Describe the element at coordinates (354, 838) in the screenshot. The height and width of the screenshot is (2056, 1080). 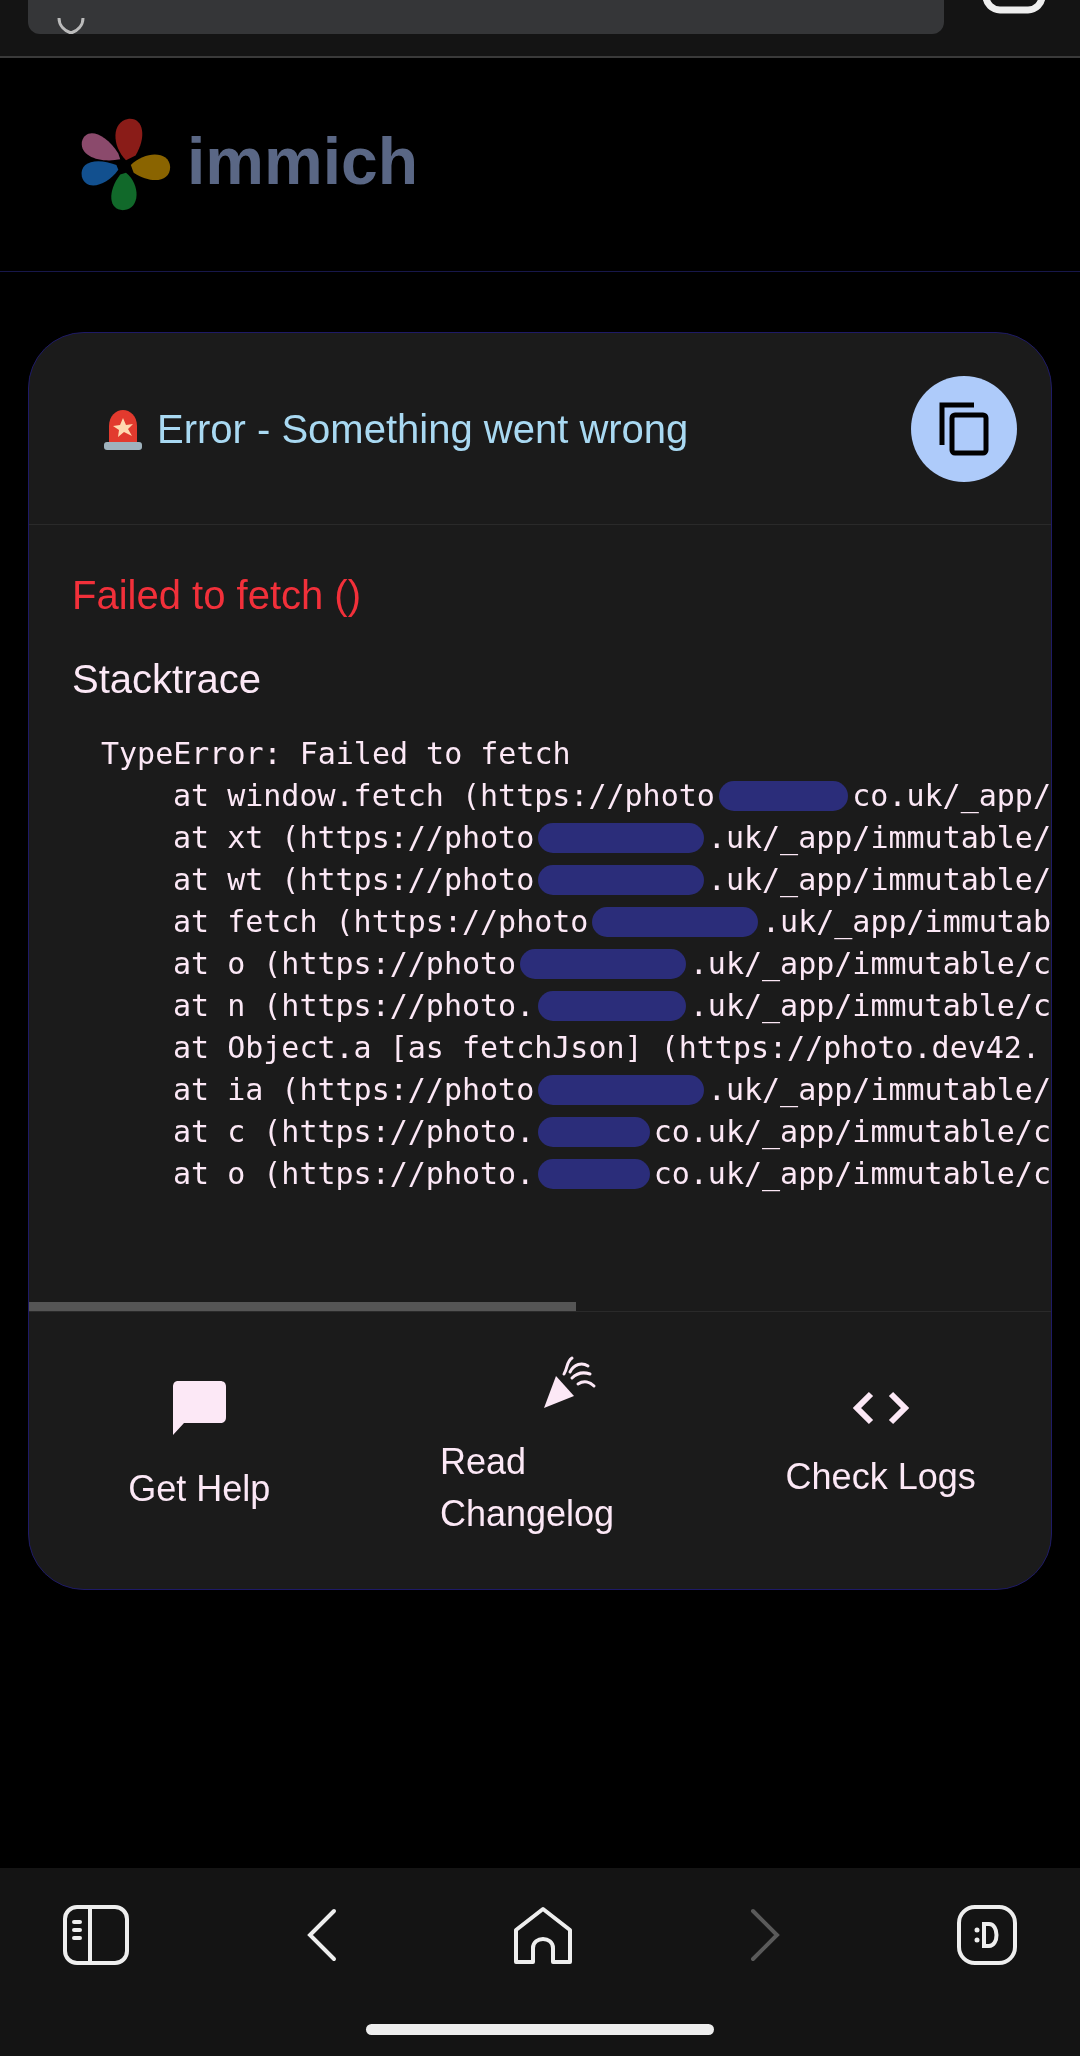
I see `stacktrace-line: at xt (https://photo` at that location.